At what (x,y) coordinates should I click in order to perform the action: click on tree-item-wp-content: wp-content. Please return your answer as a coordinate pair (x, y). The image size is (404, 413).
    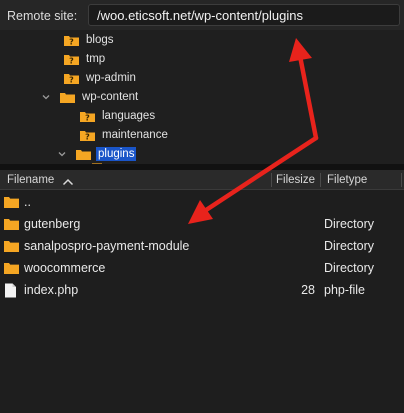
    Looking at the image, I should click on (90, 96).